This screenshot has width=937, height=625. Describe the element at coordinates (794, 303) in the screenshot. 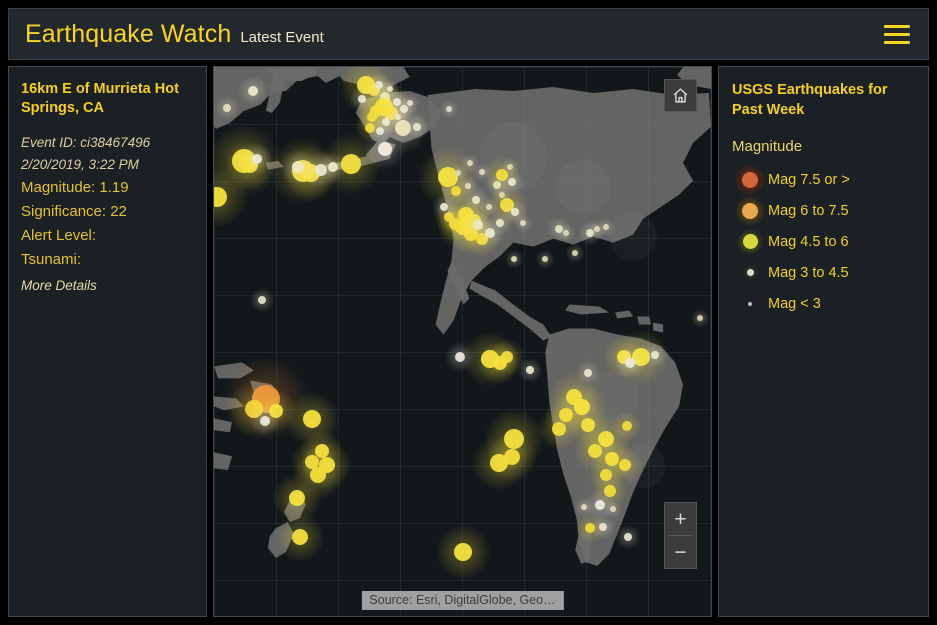

I see `legend-item-label: Mag < 3` at that location.